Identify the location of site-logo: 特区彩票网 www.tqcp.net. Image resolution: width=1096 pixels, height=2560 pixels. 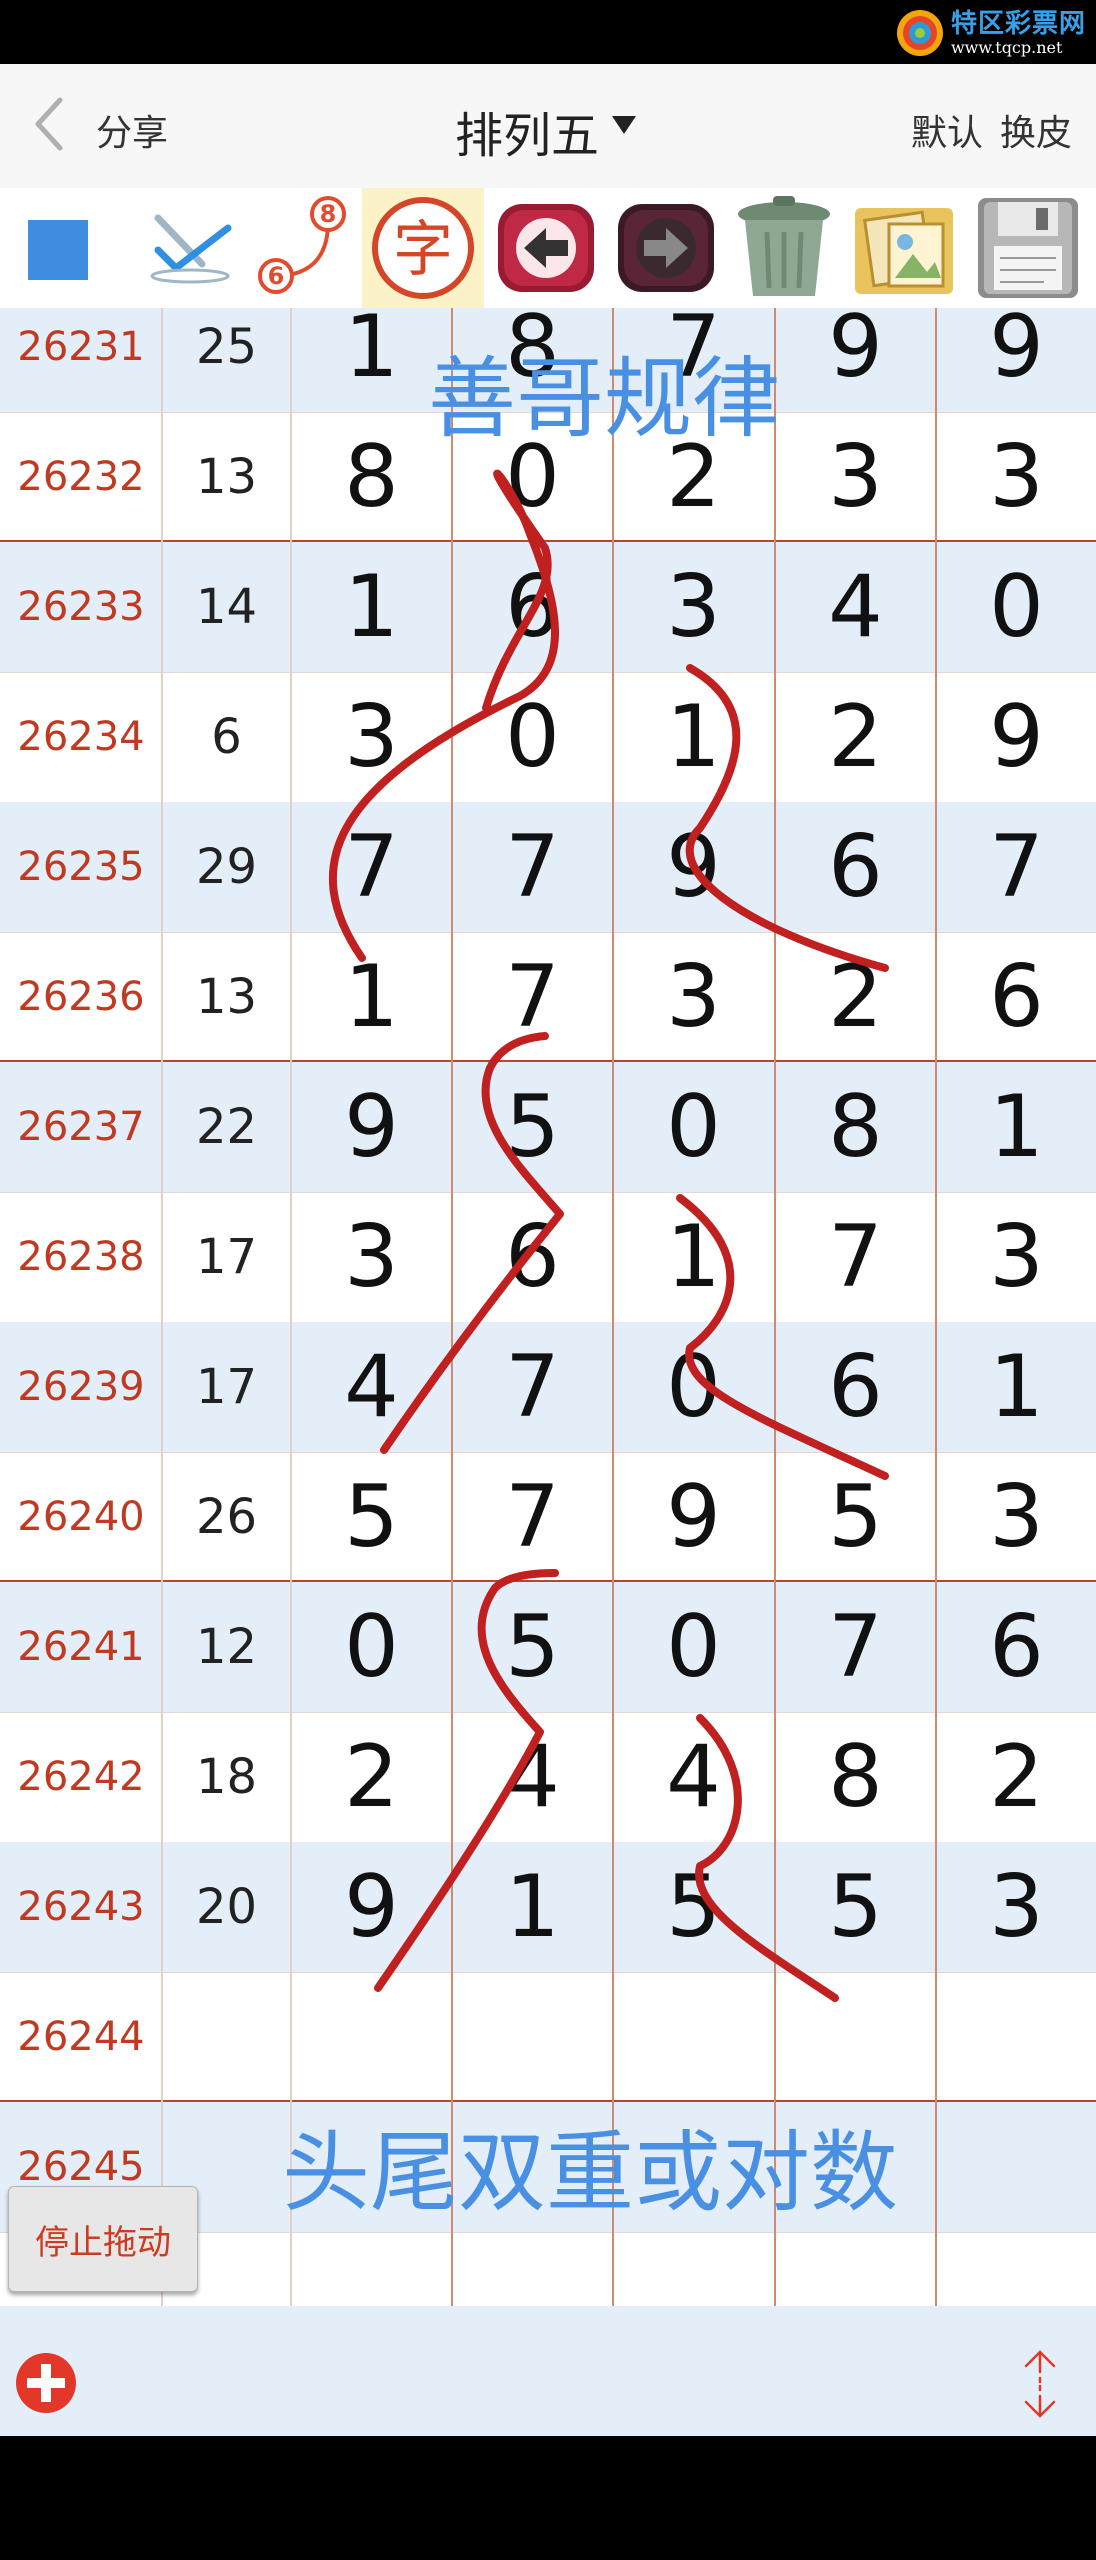
(990, 33).